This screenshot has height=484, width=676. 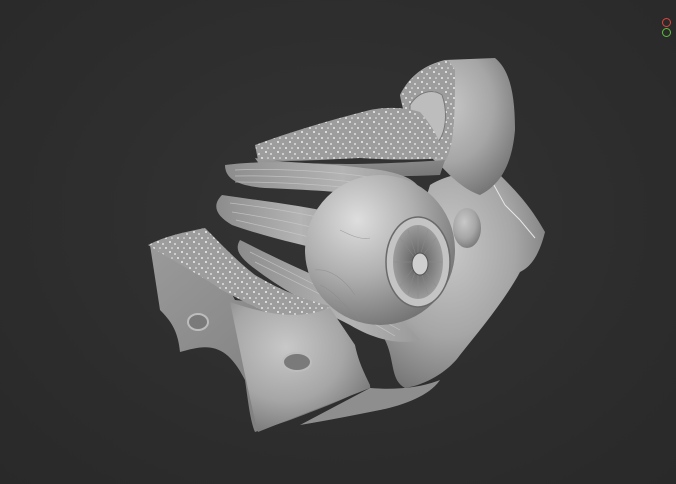 What do you see at coordinates (666, 32) in the screenshot?
I see `green-circle-icon` at bounding box center [666, 32].